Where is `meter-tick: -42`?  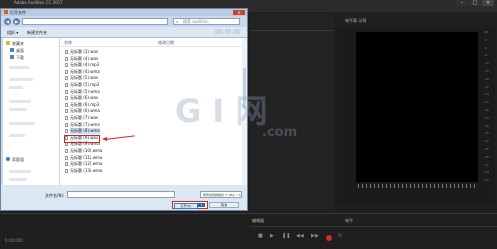 meter-tick: -42 is located at coordinates (486, 141).